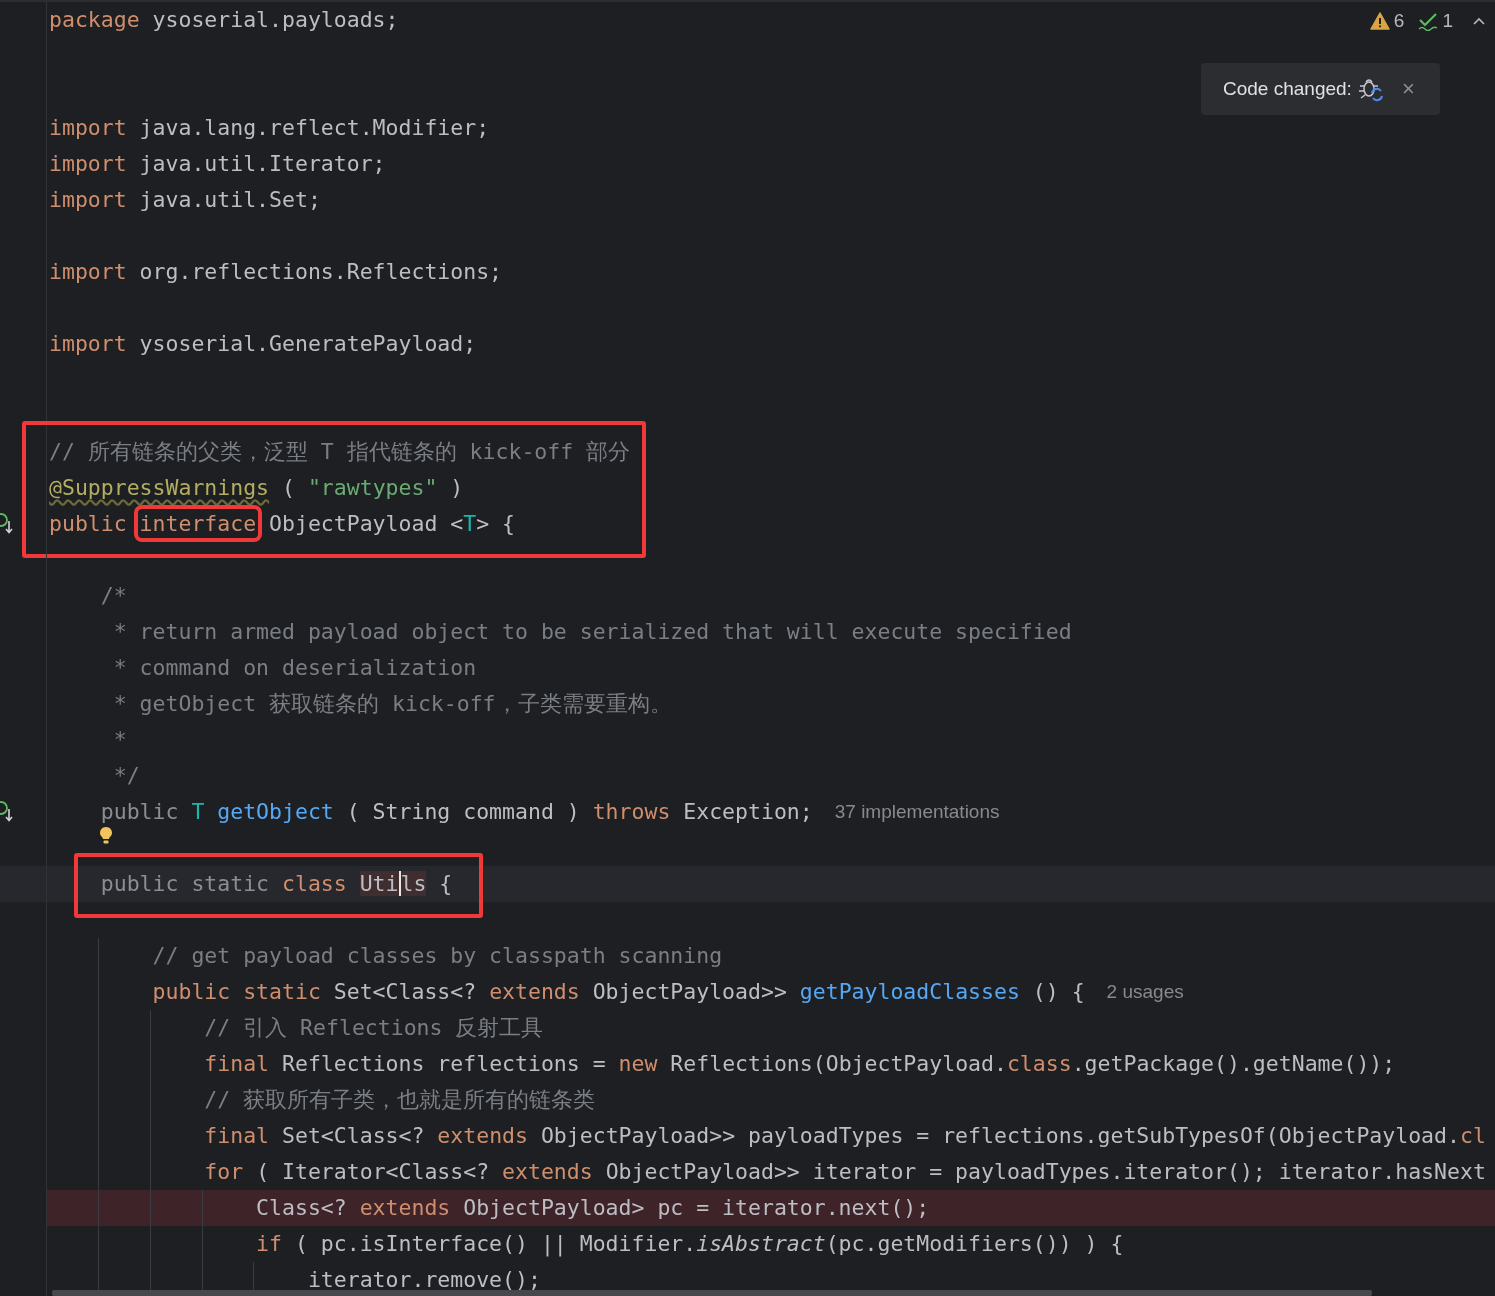  Describe the element at coordinates (400, 1100) in the screenshot. I see `code-line: // 获取所有子类，也就是所有的链条类` at that location.